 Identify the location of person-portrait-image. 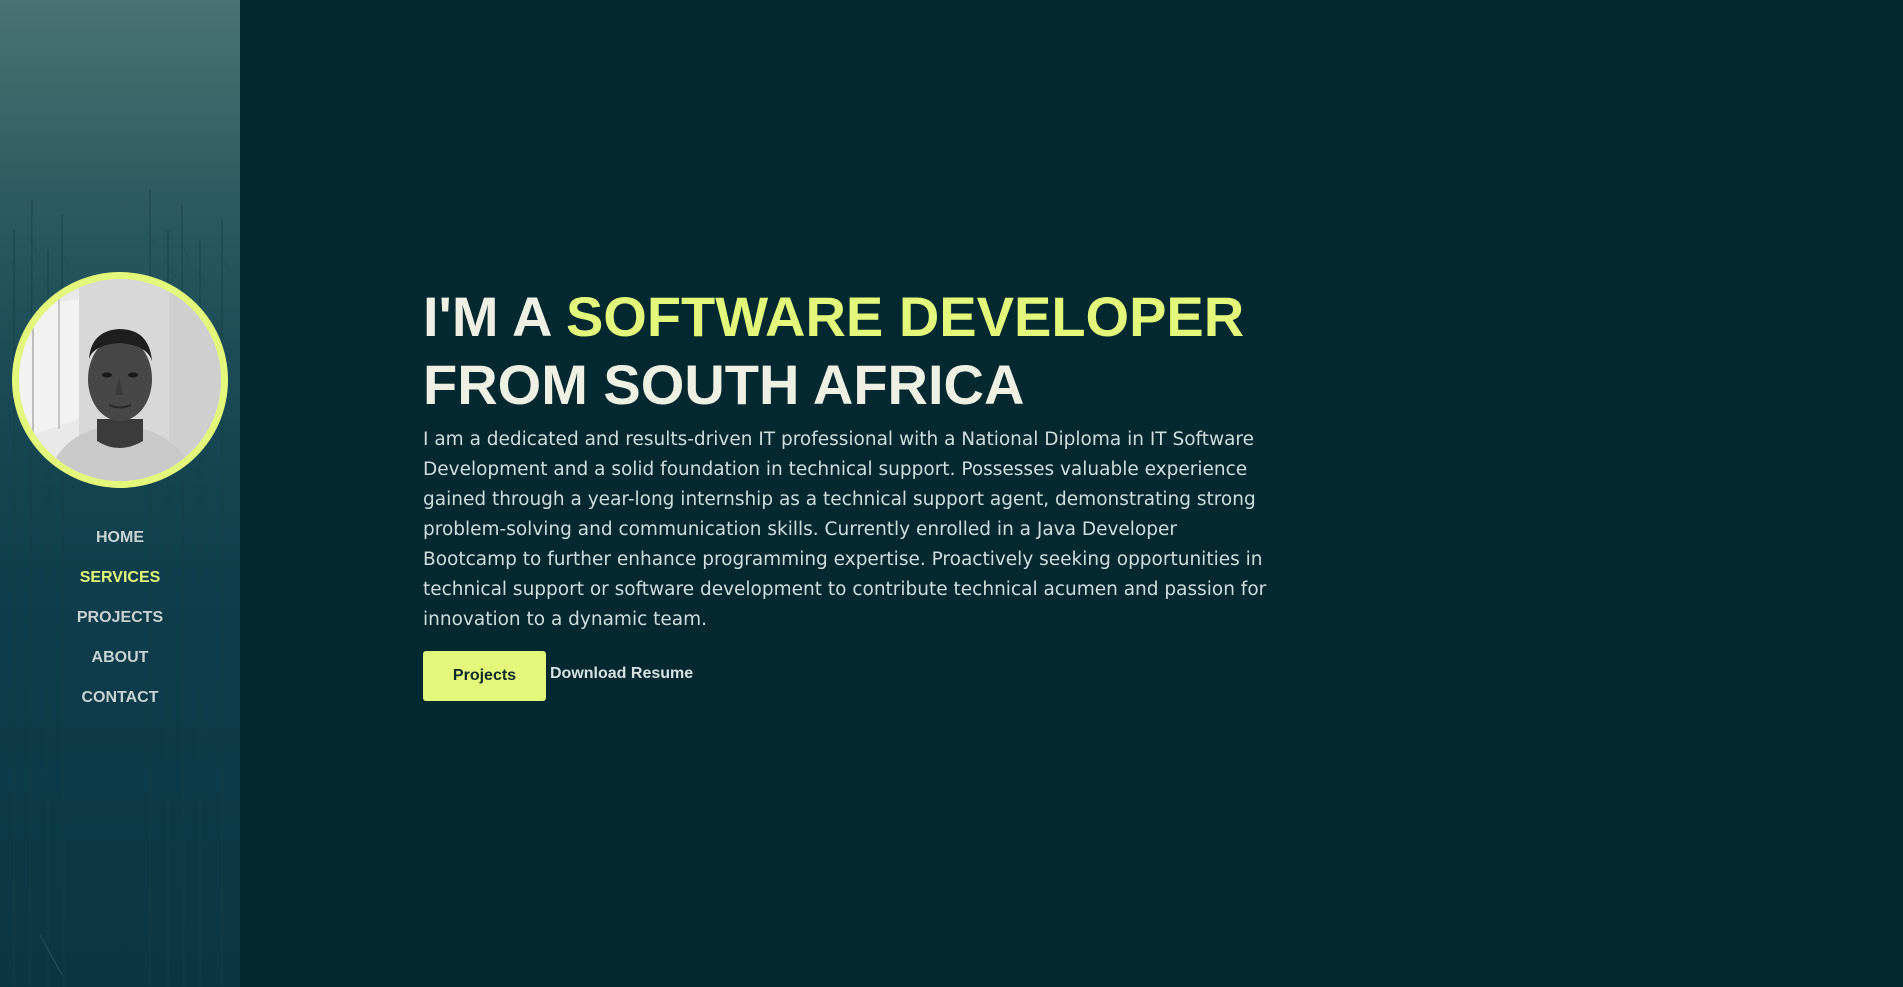
(120, 380).